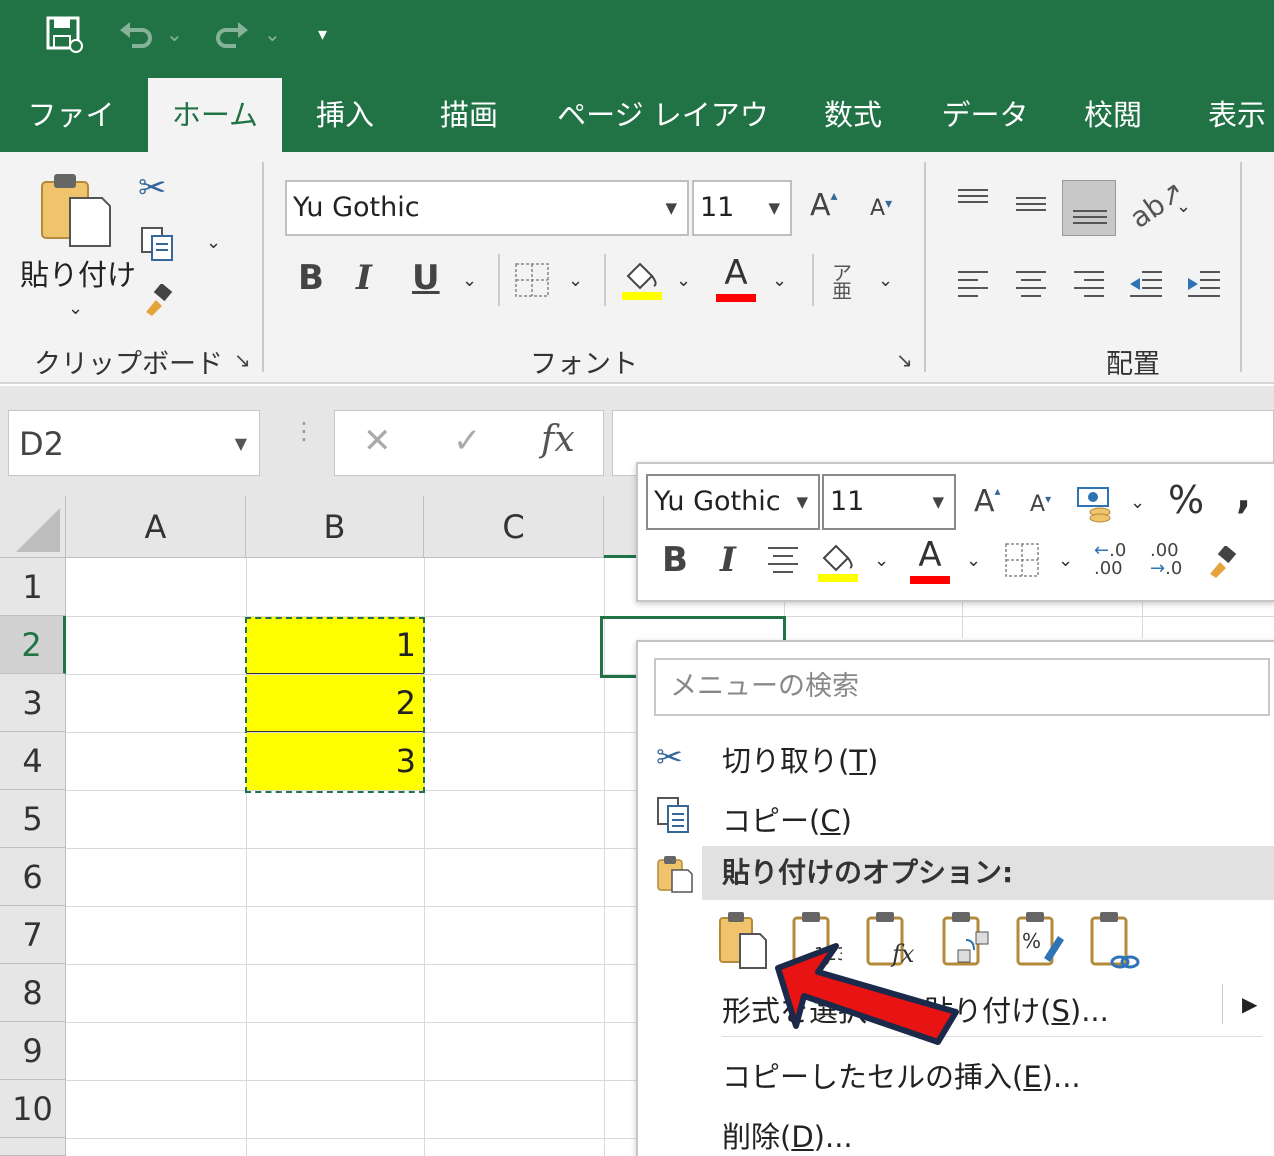  What do you see at coordinates (1249, 1004) in the screenshot?
I see `submenu-arrow-icon: ▶` at bounding box center [1249, 1004].